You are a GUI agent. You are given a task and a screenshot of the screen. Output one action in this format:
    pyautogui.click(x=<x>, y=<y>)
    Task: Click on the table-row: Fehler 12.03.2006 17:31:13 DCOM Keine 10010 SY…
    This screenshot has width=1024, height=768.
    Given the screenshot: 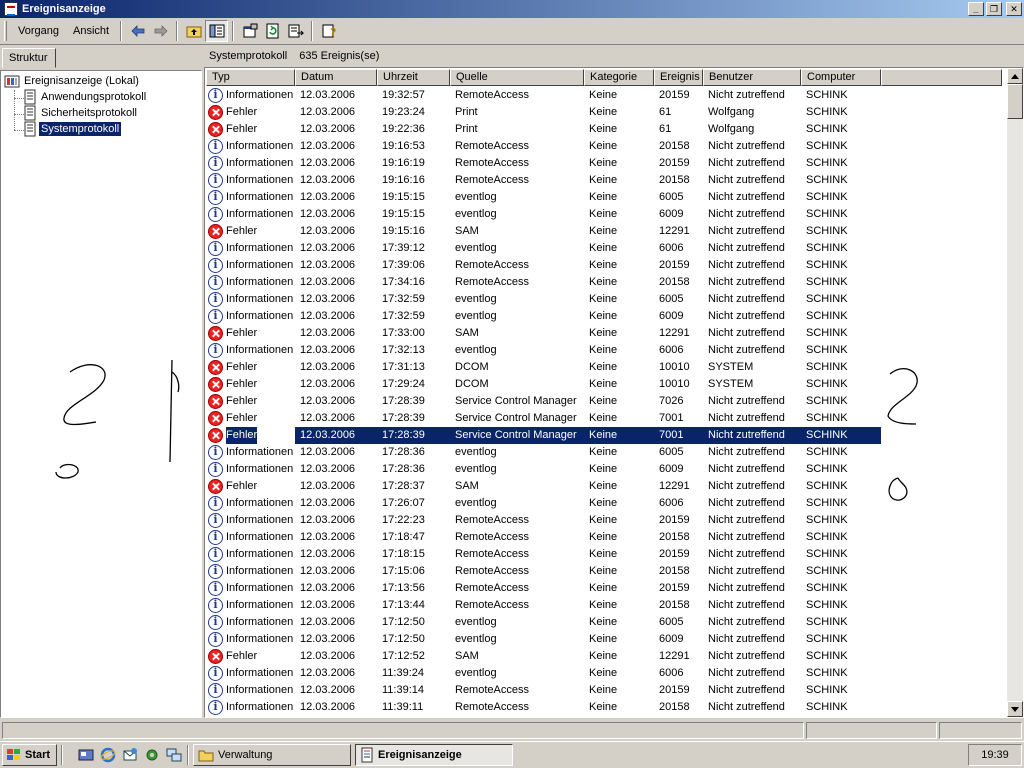 What is the action you would take?
    pyautogui.click(x=604, y=367)
    